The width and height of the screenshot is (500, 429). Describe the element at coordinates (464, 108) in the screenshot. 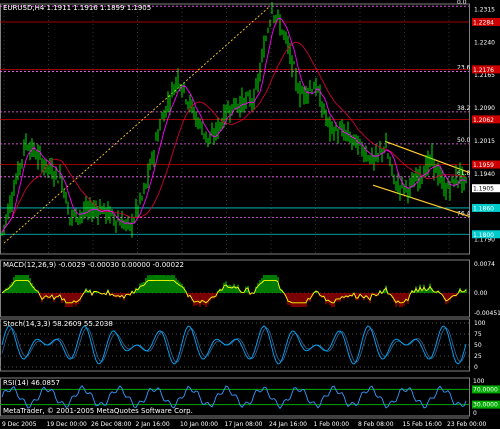

I see `fib-level-label: 38.2` at that location.